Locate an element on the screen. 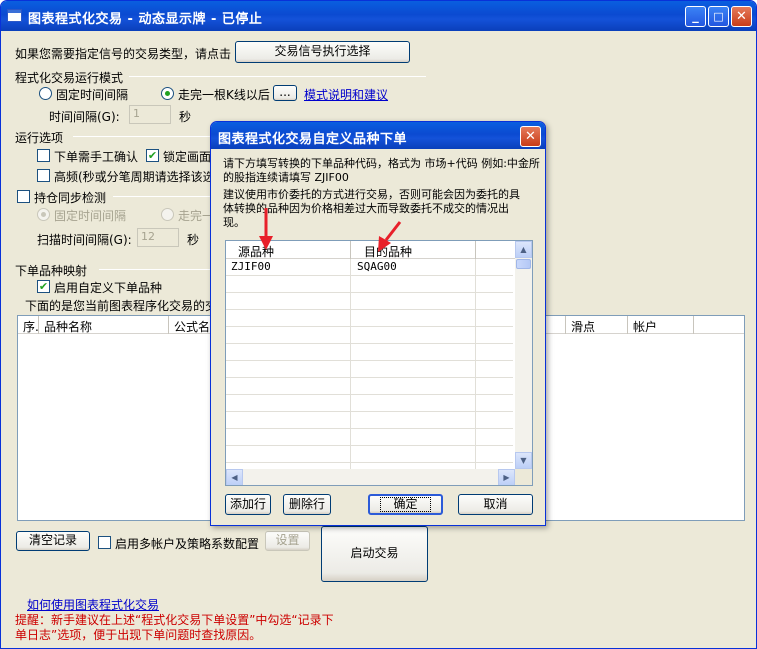  arrow-source-icon is located at coordinates (266, 229).